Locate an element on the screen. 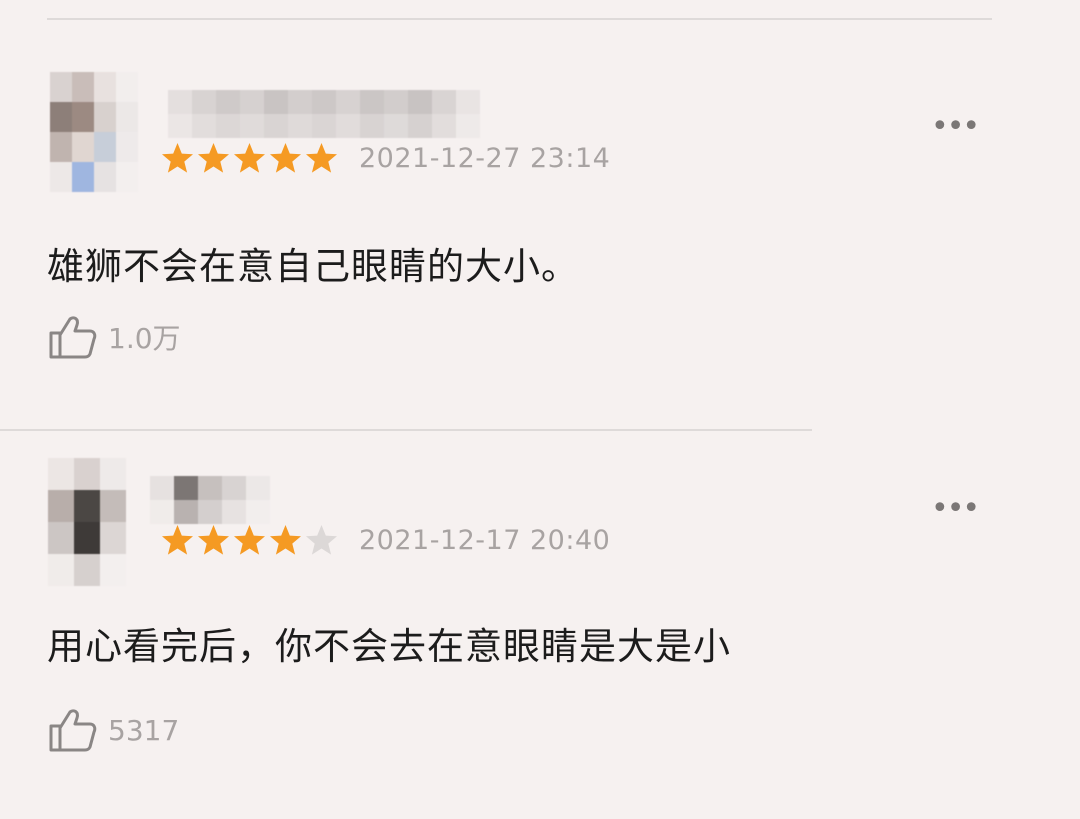 The width and height of the screenshot is (1080, 819). comment-date: 2021-12-27 23:14 is located at coordinates (485, 158).